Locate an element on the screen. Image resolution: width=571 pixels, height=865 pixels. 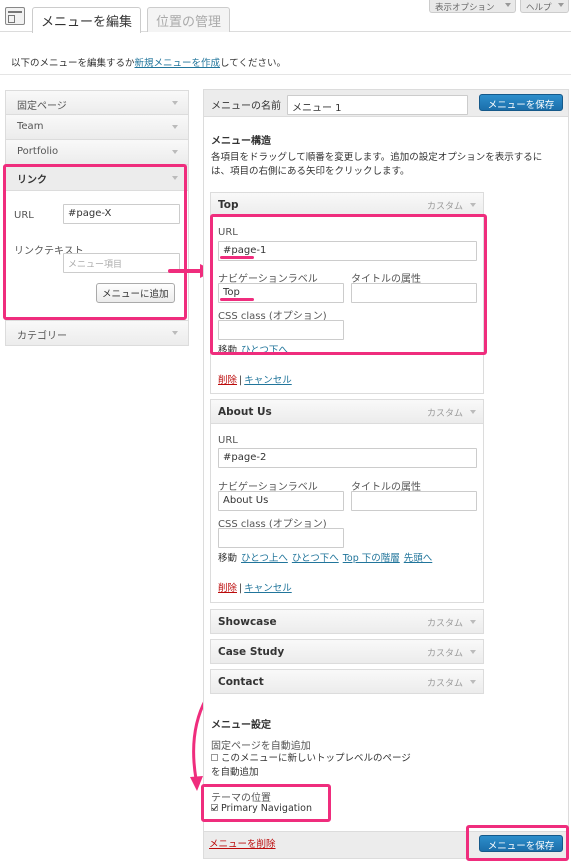
menu-structure-title: メニュー構造 is located at coordinates (241, 141).